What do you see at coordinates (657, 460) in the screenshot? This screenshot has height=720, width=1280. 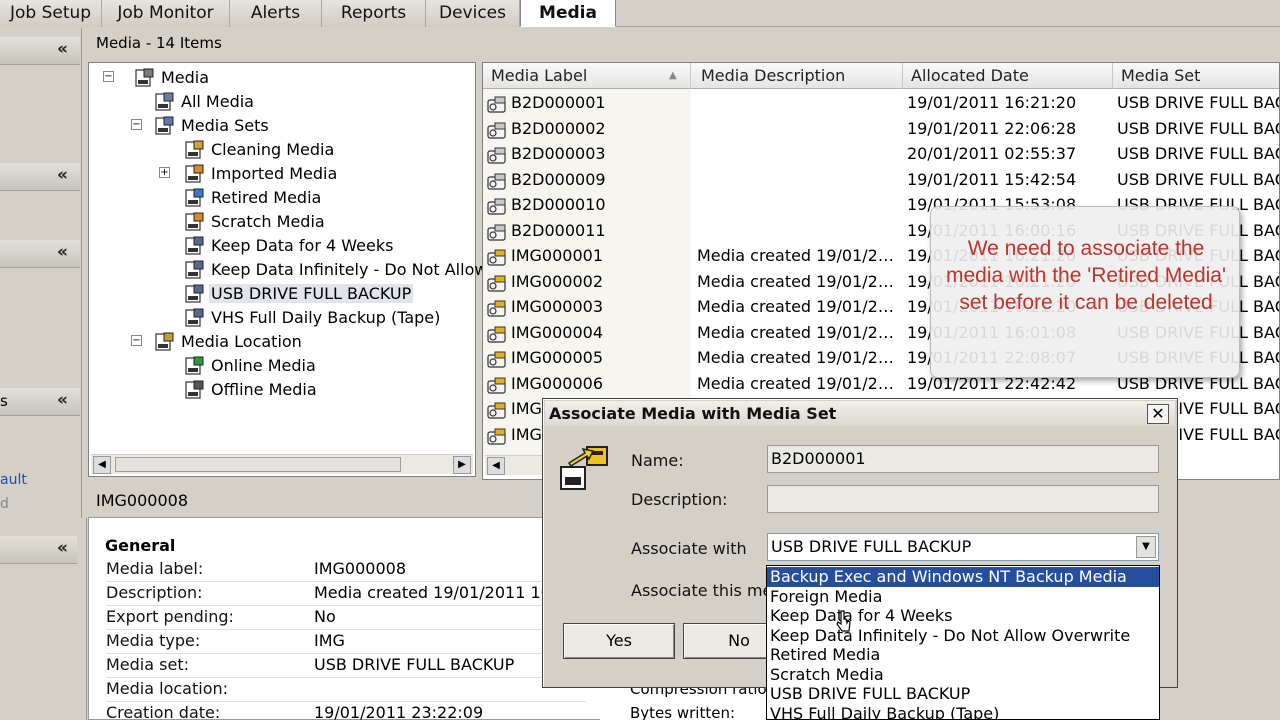 I see `name-label: Name:` at bounding box center [657, 460].